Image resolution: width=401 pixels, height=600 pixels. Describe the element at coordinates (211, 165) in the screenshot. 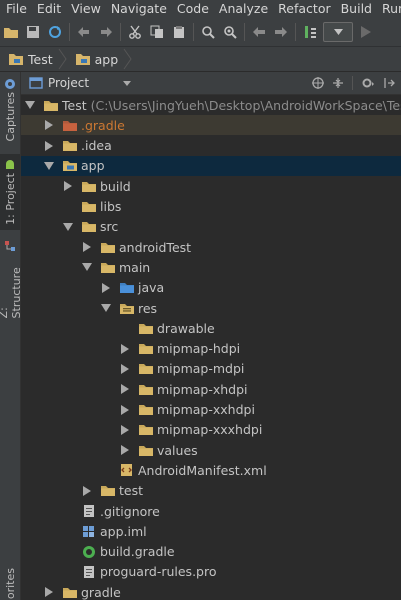

I see `tree-item: app` at that location.